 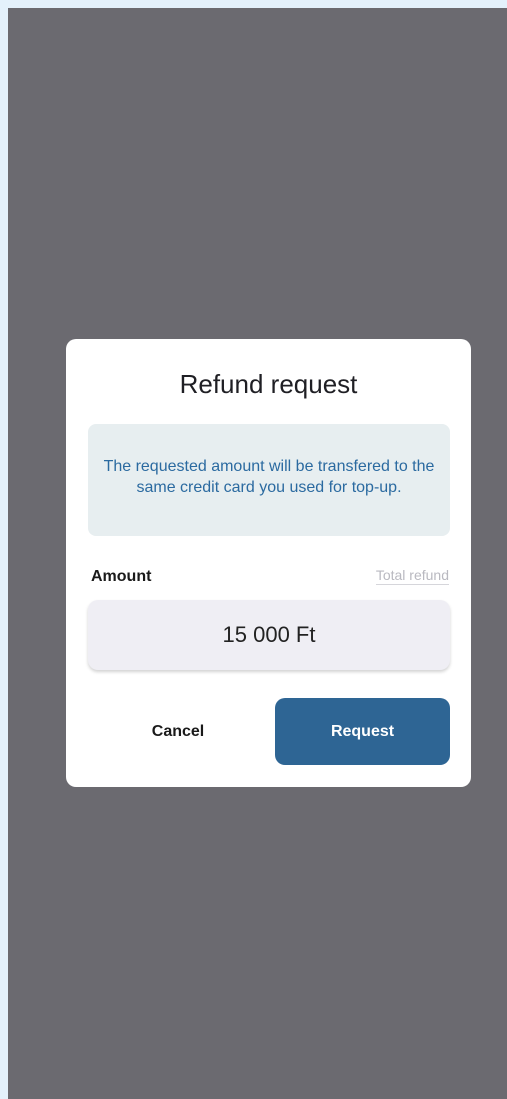 I want to click on amount-value: 15 000 Ft, so click(x=269, y=634).